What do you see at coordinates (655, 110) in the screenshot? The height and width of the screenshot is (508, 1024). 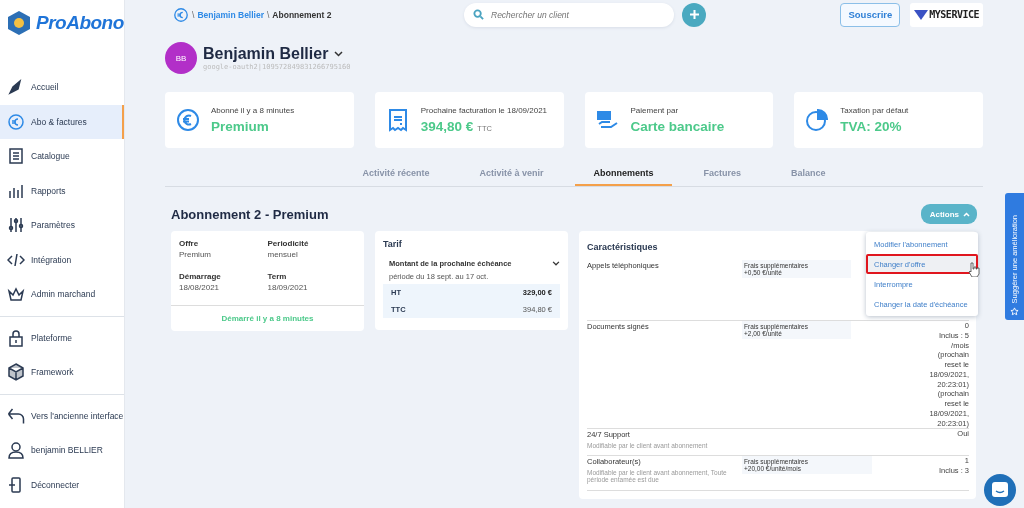 I see `card-label: Paiement par` at bounding box center [655, 110].